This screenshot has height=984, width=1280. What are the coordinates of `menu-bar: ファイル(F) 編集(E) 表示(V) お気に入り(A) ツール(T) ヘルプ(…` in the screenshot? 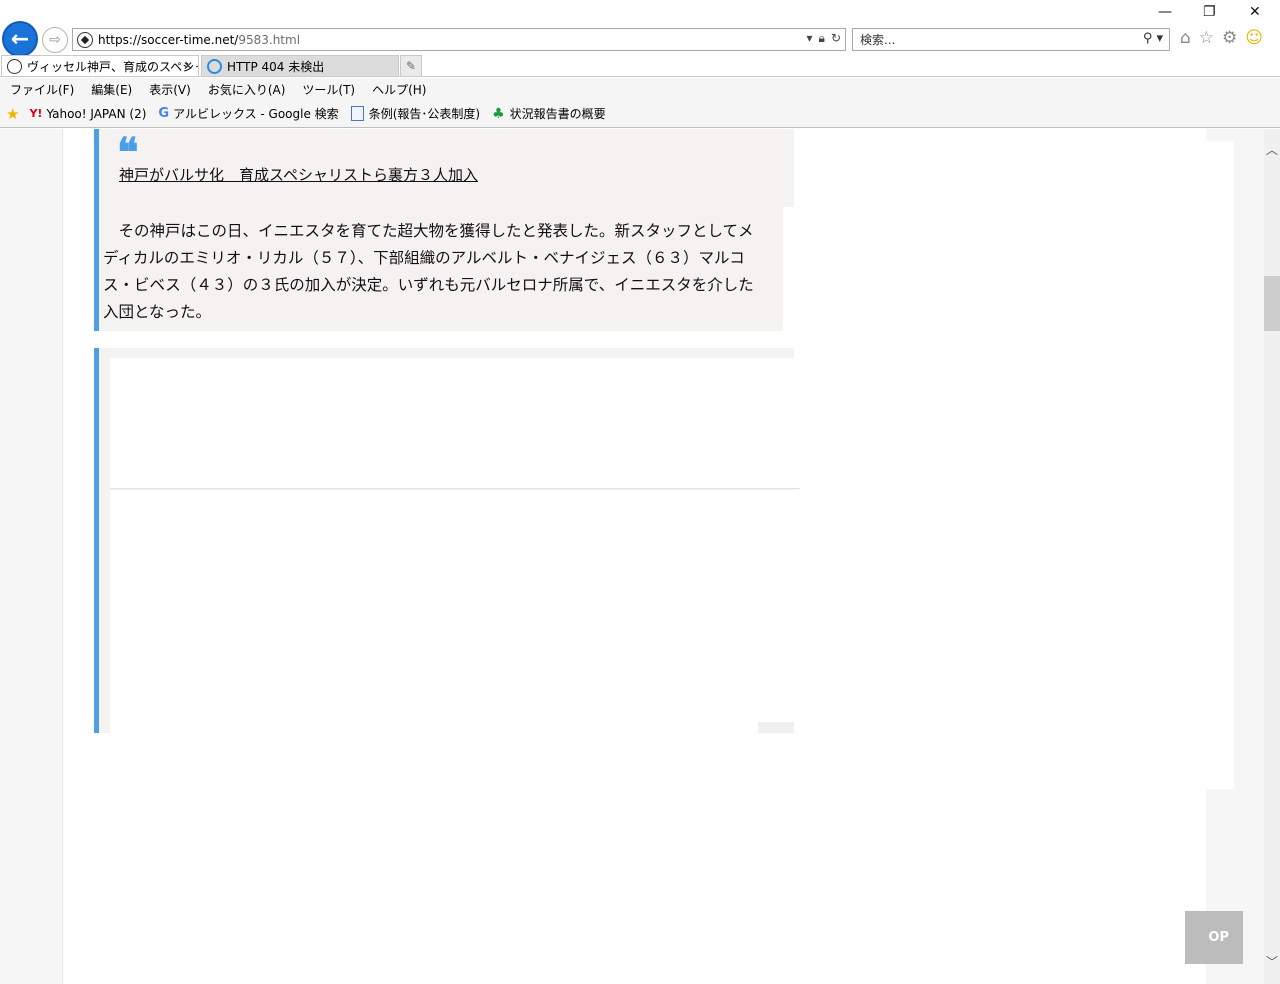 It's located at (640, 89).